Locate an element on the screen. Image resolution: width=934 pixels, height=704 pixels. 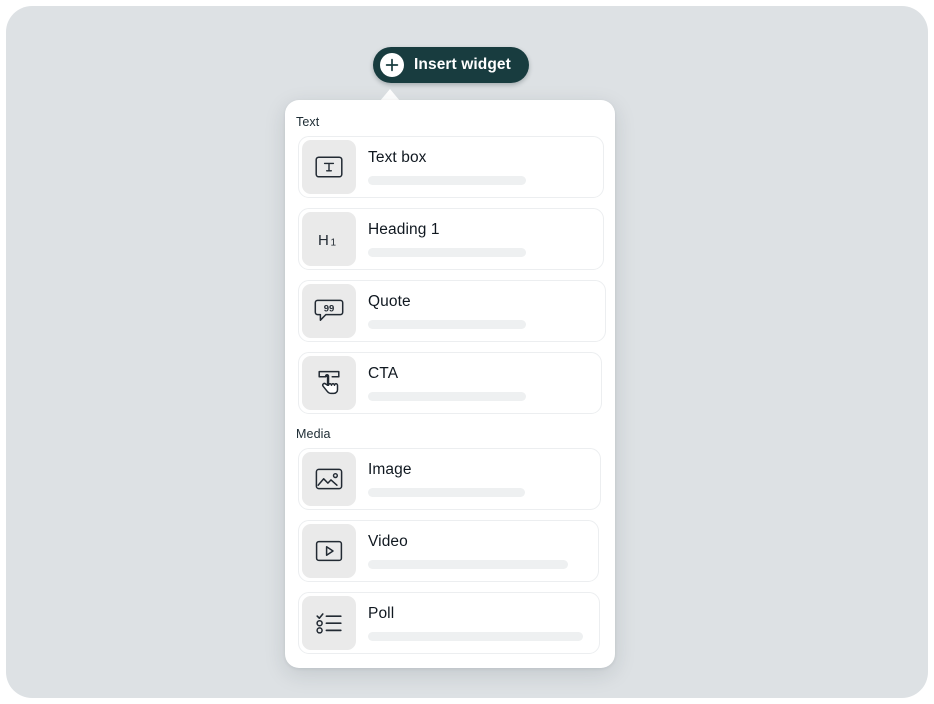
cta-hand-icon is located at coordinates (329, 383).